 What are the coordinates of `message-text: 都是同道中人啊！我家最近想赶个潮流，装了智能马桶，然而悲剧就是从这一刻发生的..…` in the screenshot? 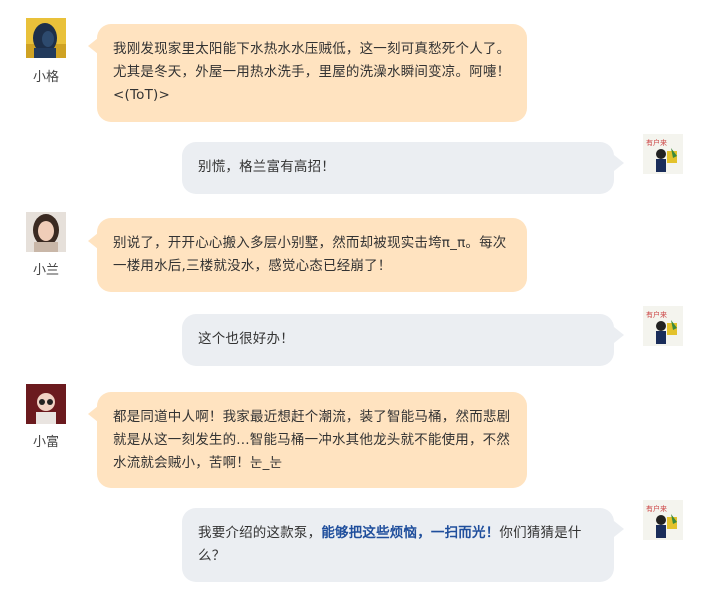 It's located at (312, 440).